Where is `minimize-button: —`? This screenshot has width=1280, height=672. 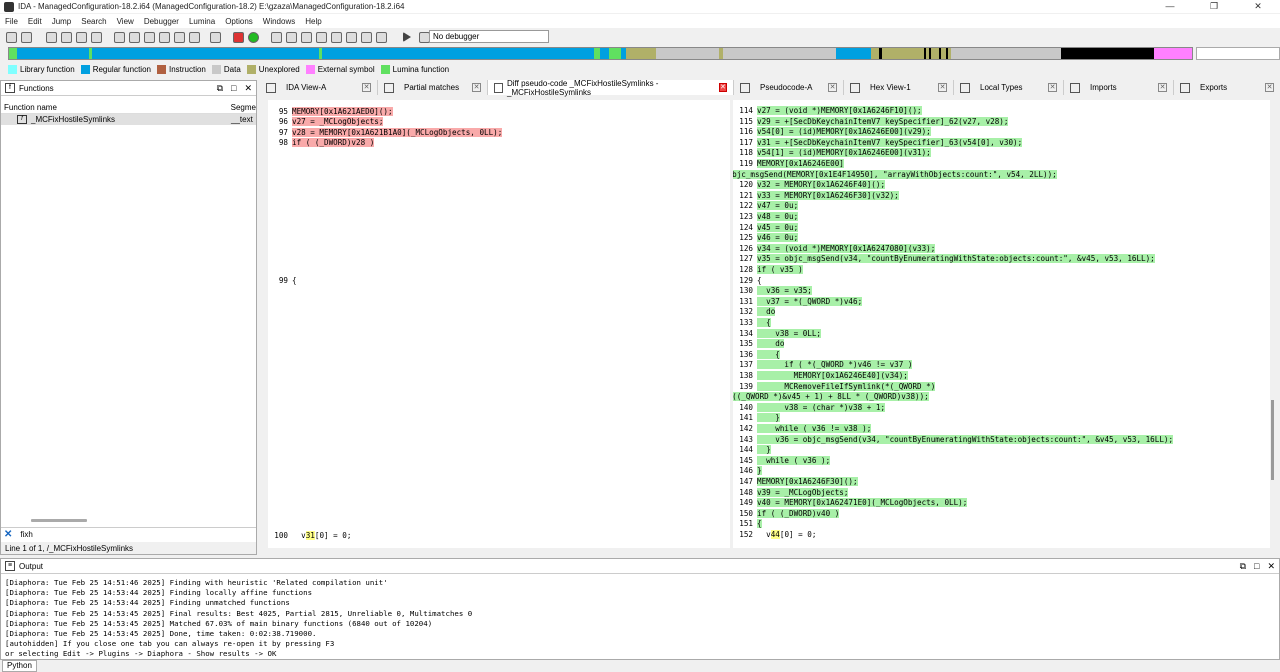 minimize-button: — is located at coordinates (1170, 6).